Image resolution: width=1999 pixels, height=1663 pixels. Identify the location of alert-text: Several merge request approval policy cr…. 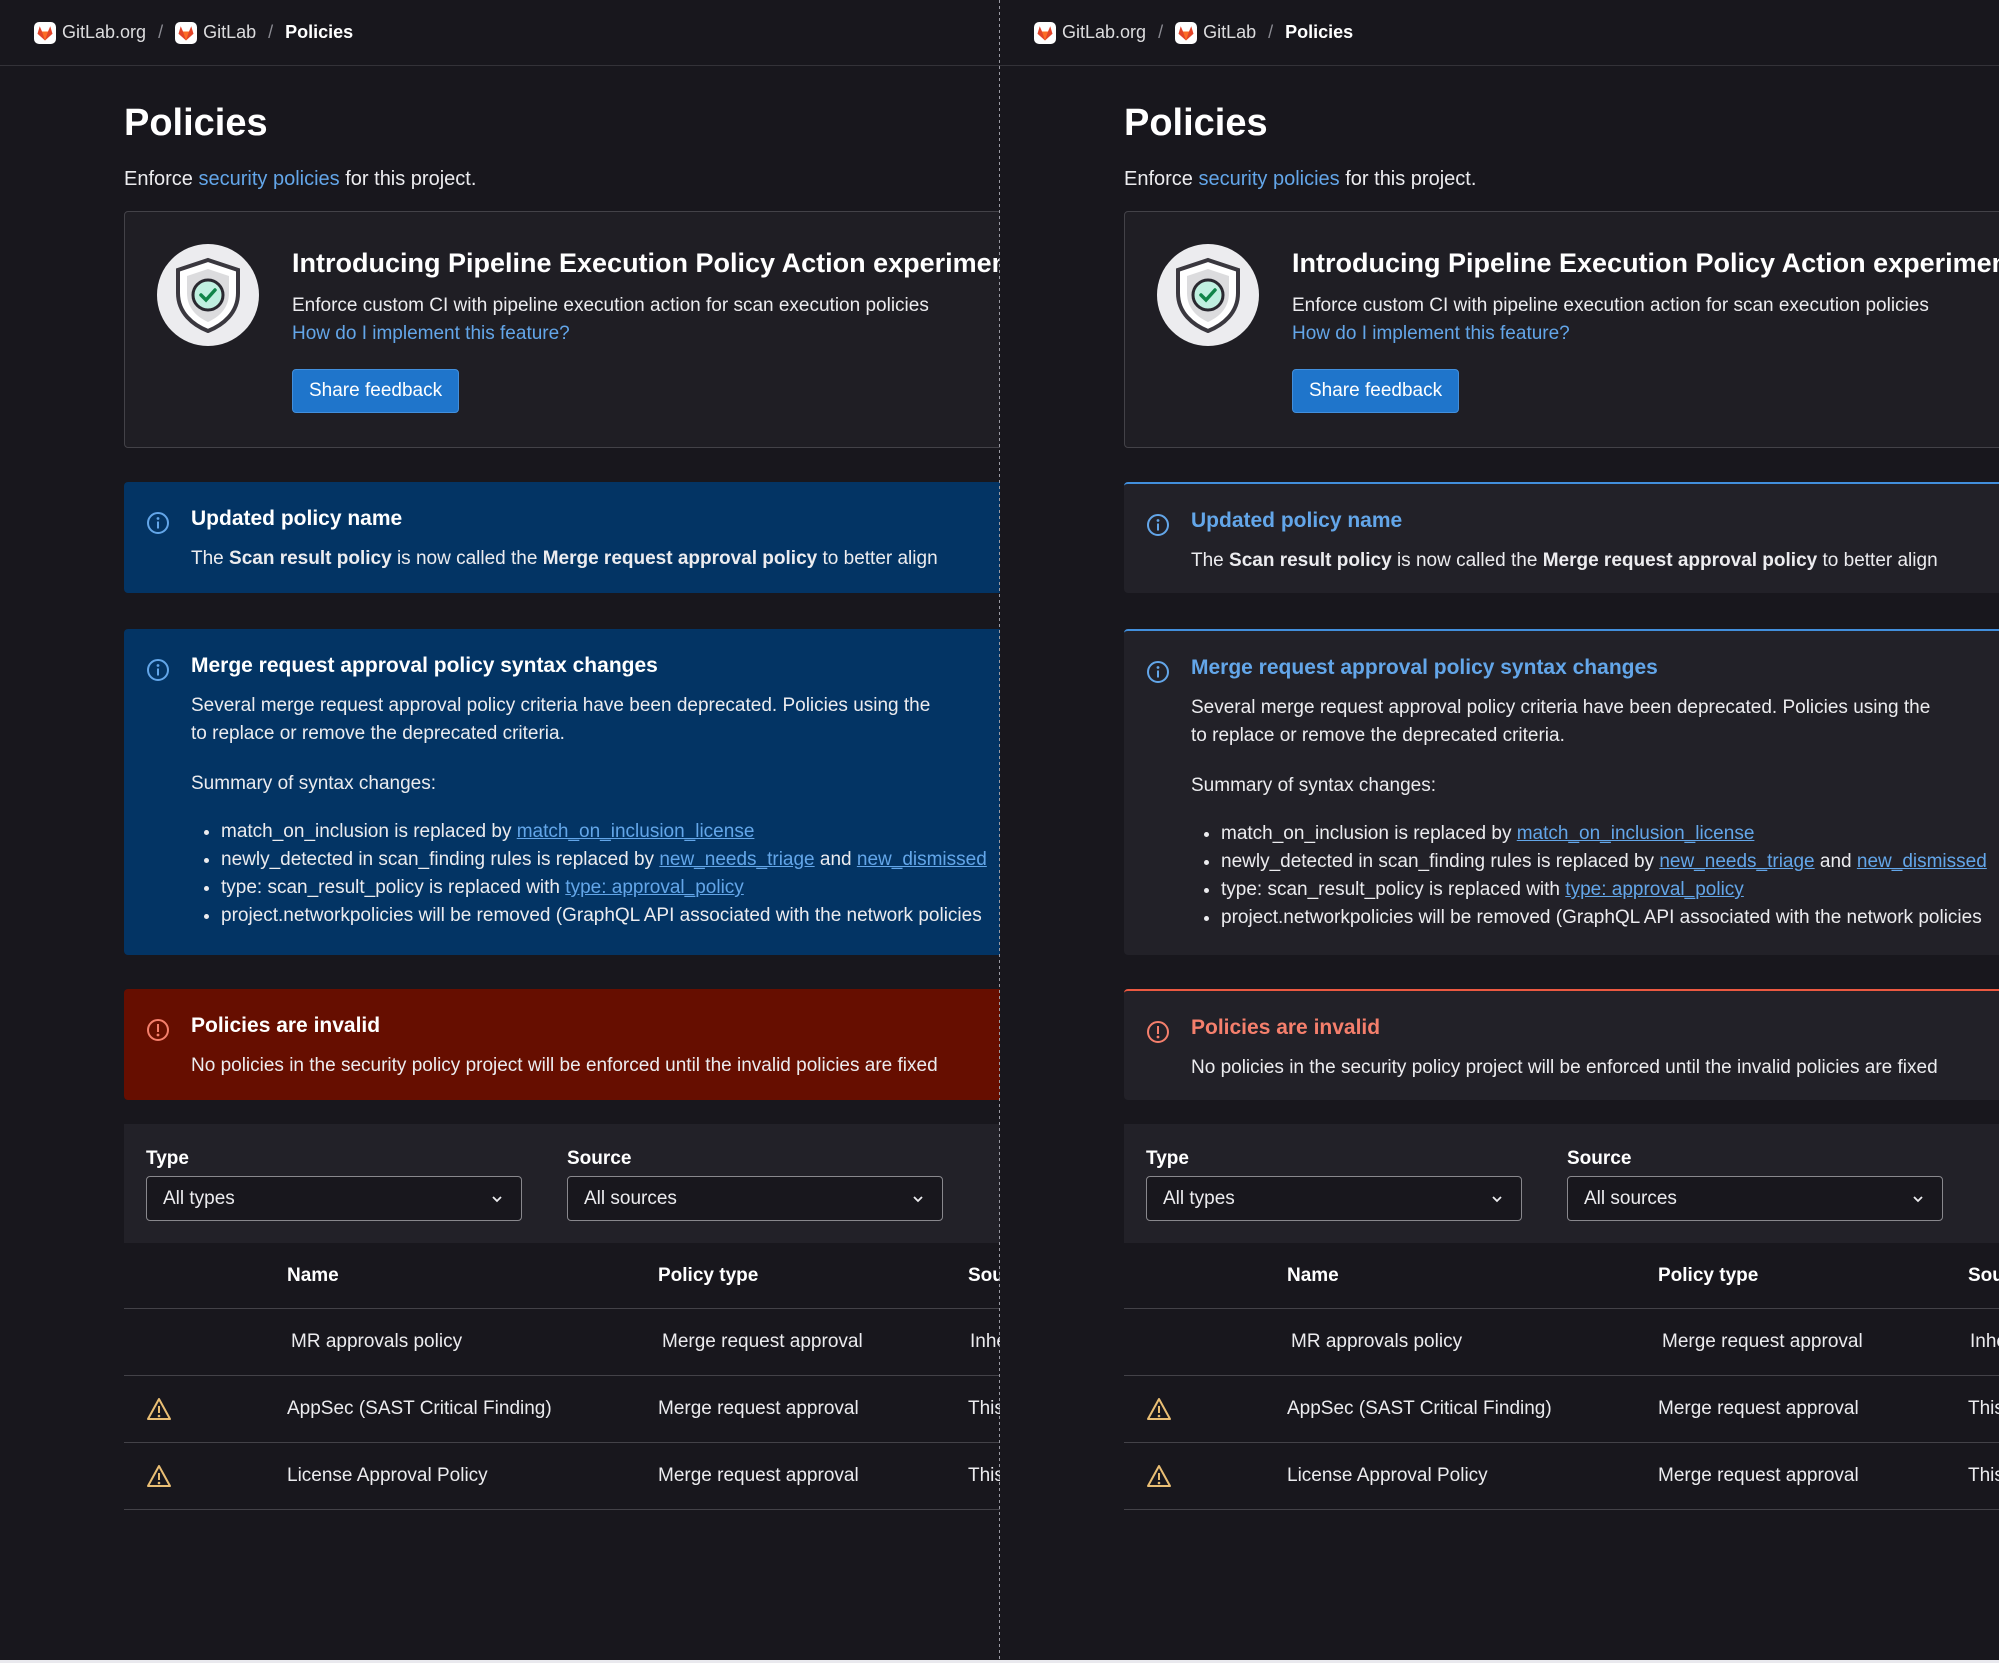
(1595, 722).